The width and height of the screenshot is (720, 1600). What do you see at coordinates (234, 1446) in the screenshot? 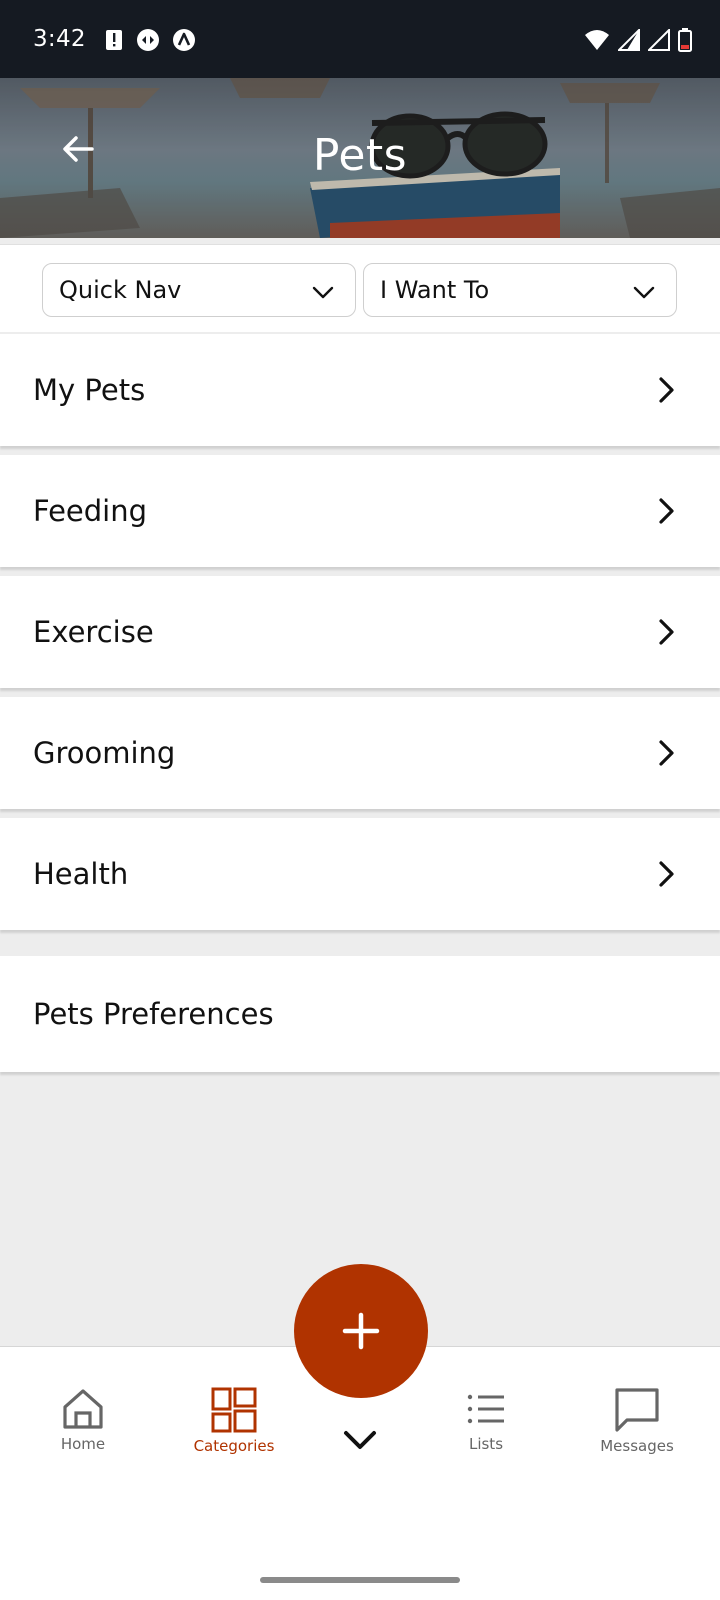
I see `nav-categories-label: Categories` at bounding box center [234, 1446].